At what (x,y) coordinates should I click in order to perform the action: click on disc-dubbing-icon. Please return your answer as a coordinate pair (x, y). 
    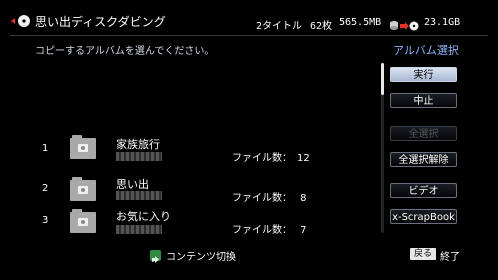
    Looking at the image, I should click on (21, 20).